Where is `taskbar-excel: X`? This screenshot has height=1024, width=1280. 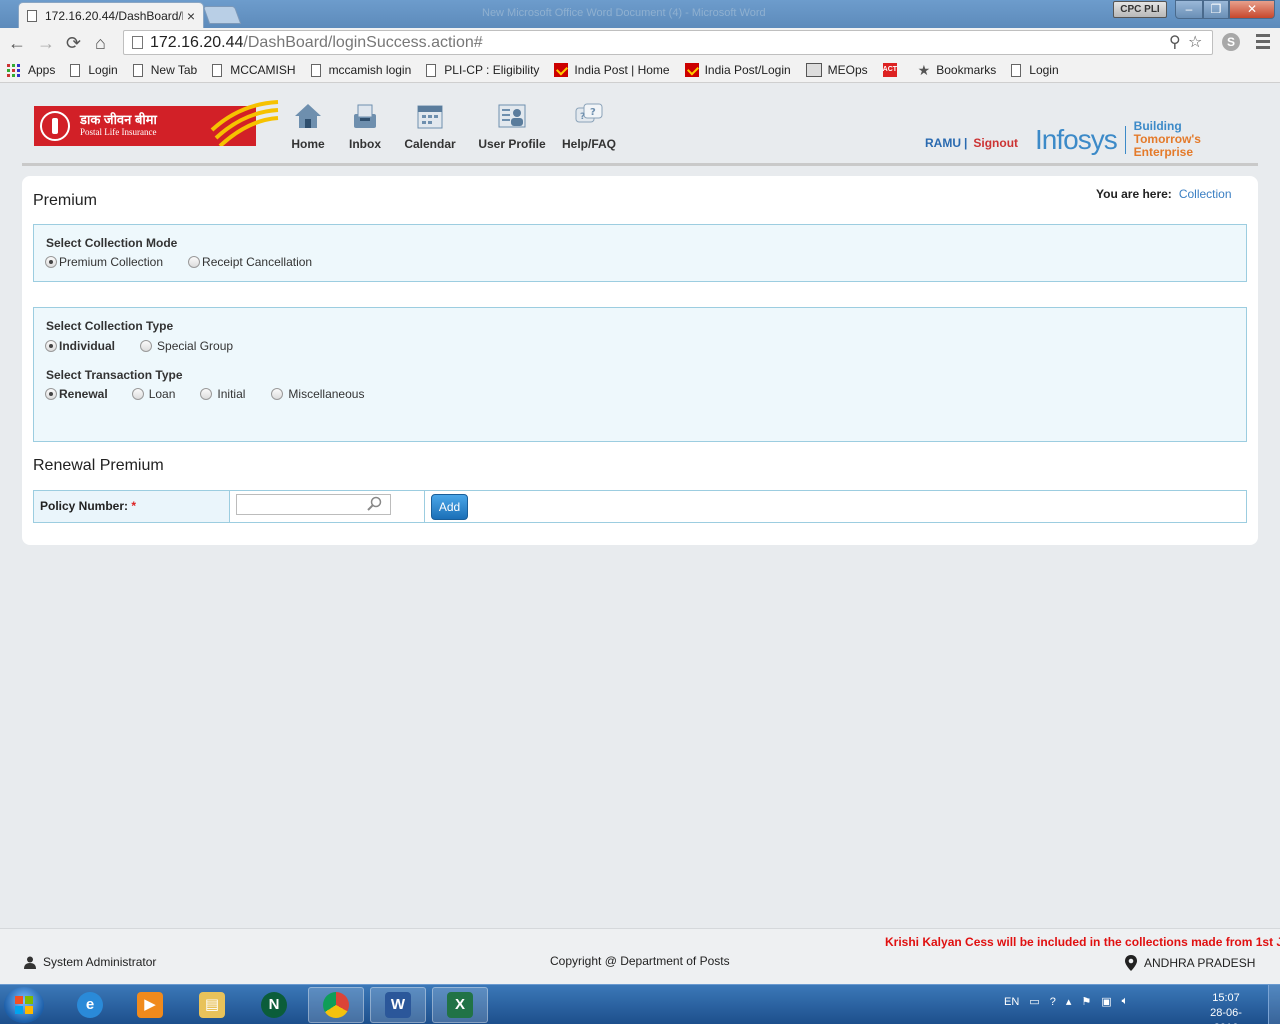
taskbar-excel: X is located at coordinates (460, 1005).